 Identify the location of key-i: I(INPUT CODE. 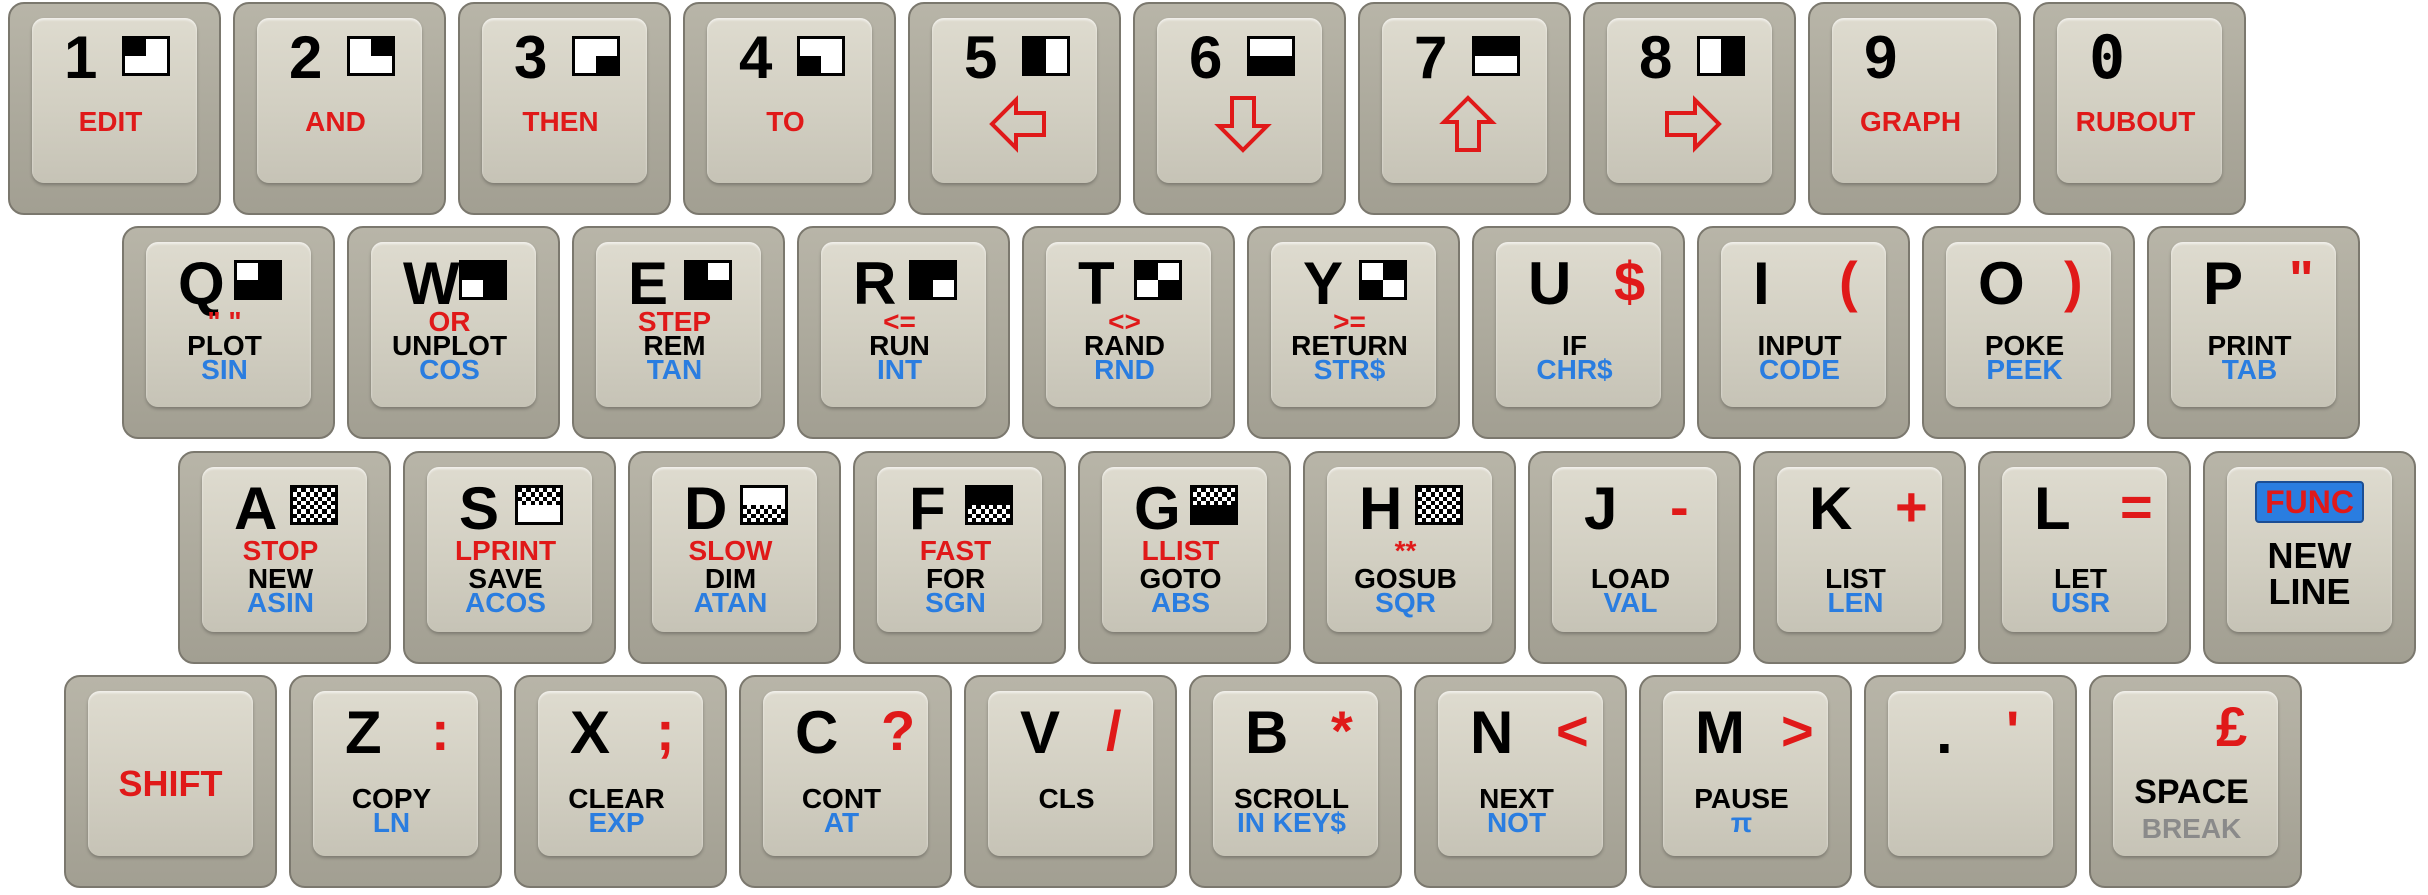
(1803, 332).